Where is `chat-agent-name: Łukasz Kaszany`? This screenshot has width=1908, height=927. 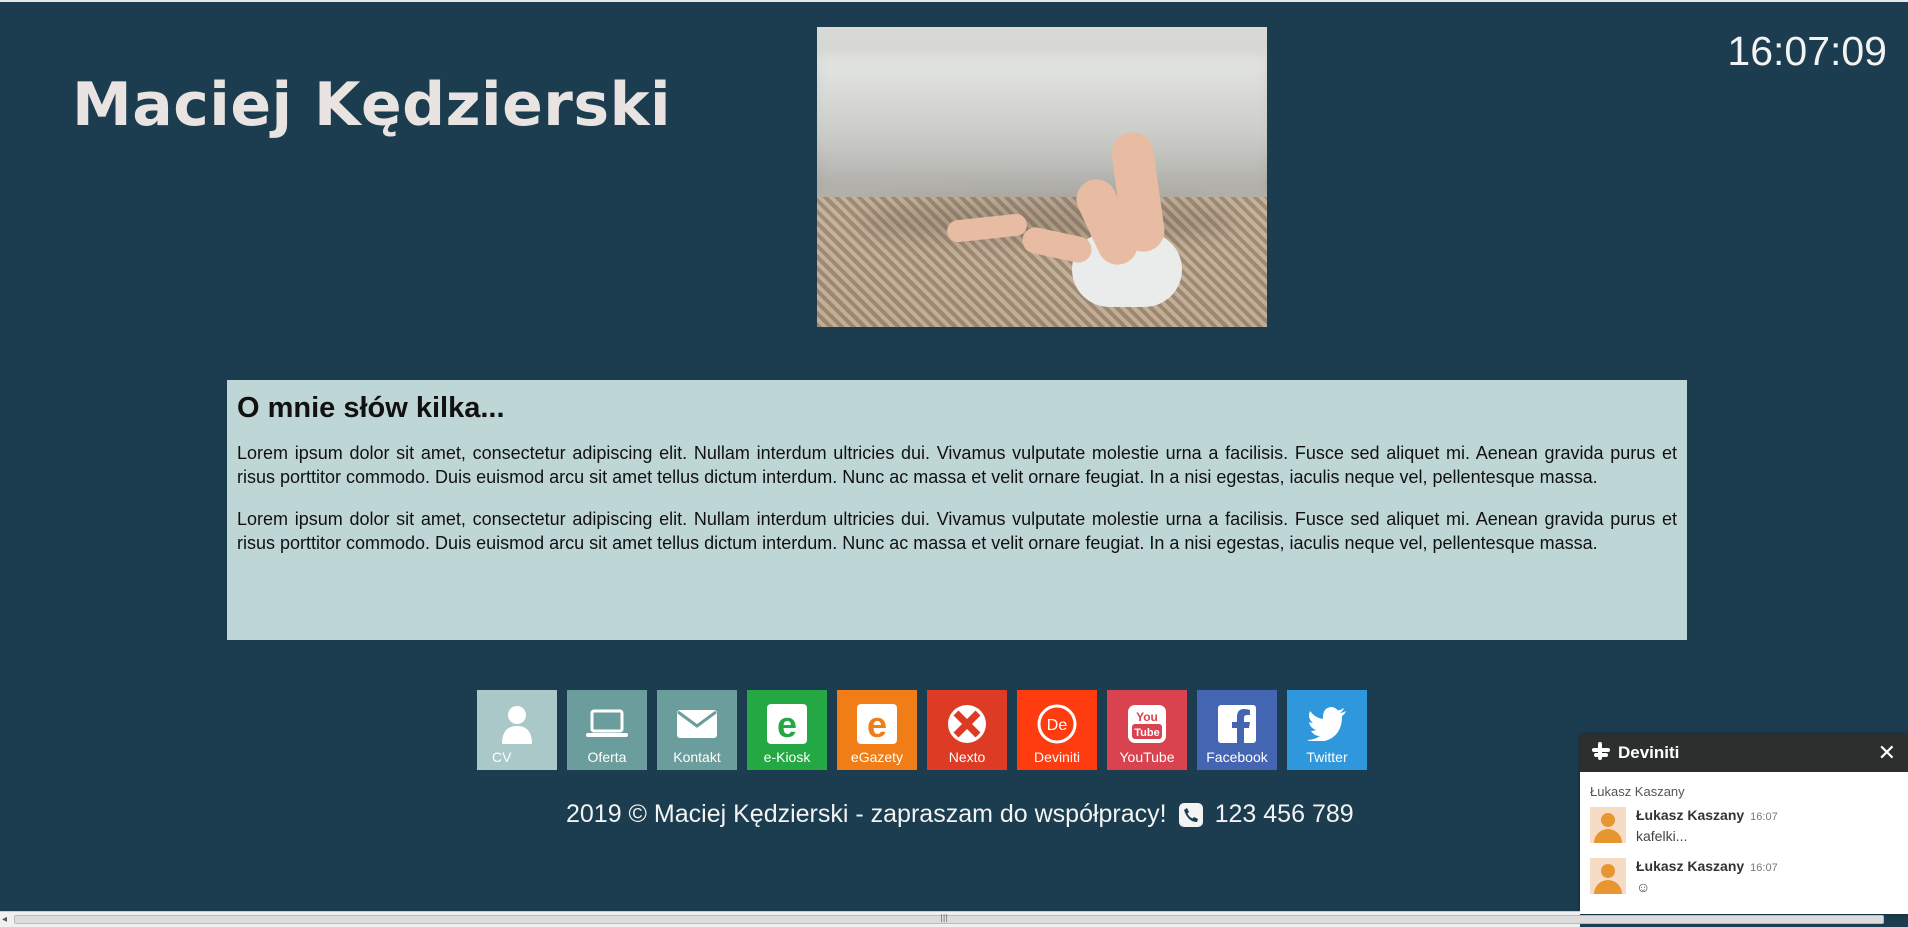 chat-agent-name: Łukasz Kaszany is located at coordinates (1637, 791).